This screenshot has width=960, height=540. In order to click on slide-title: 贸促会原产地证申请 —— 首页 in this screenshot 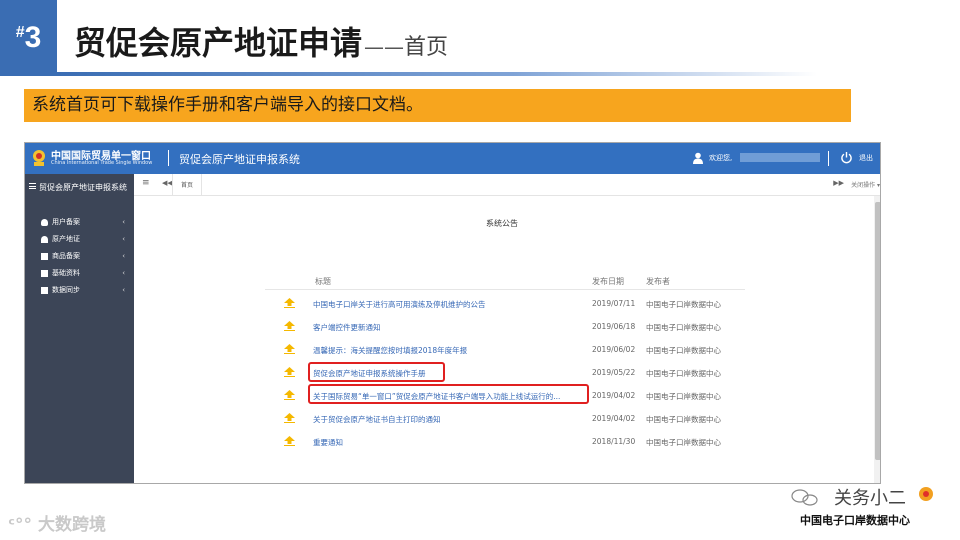, I will do `click(261, 41)`.